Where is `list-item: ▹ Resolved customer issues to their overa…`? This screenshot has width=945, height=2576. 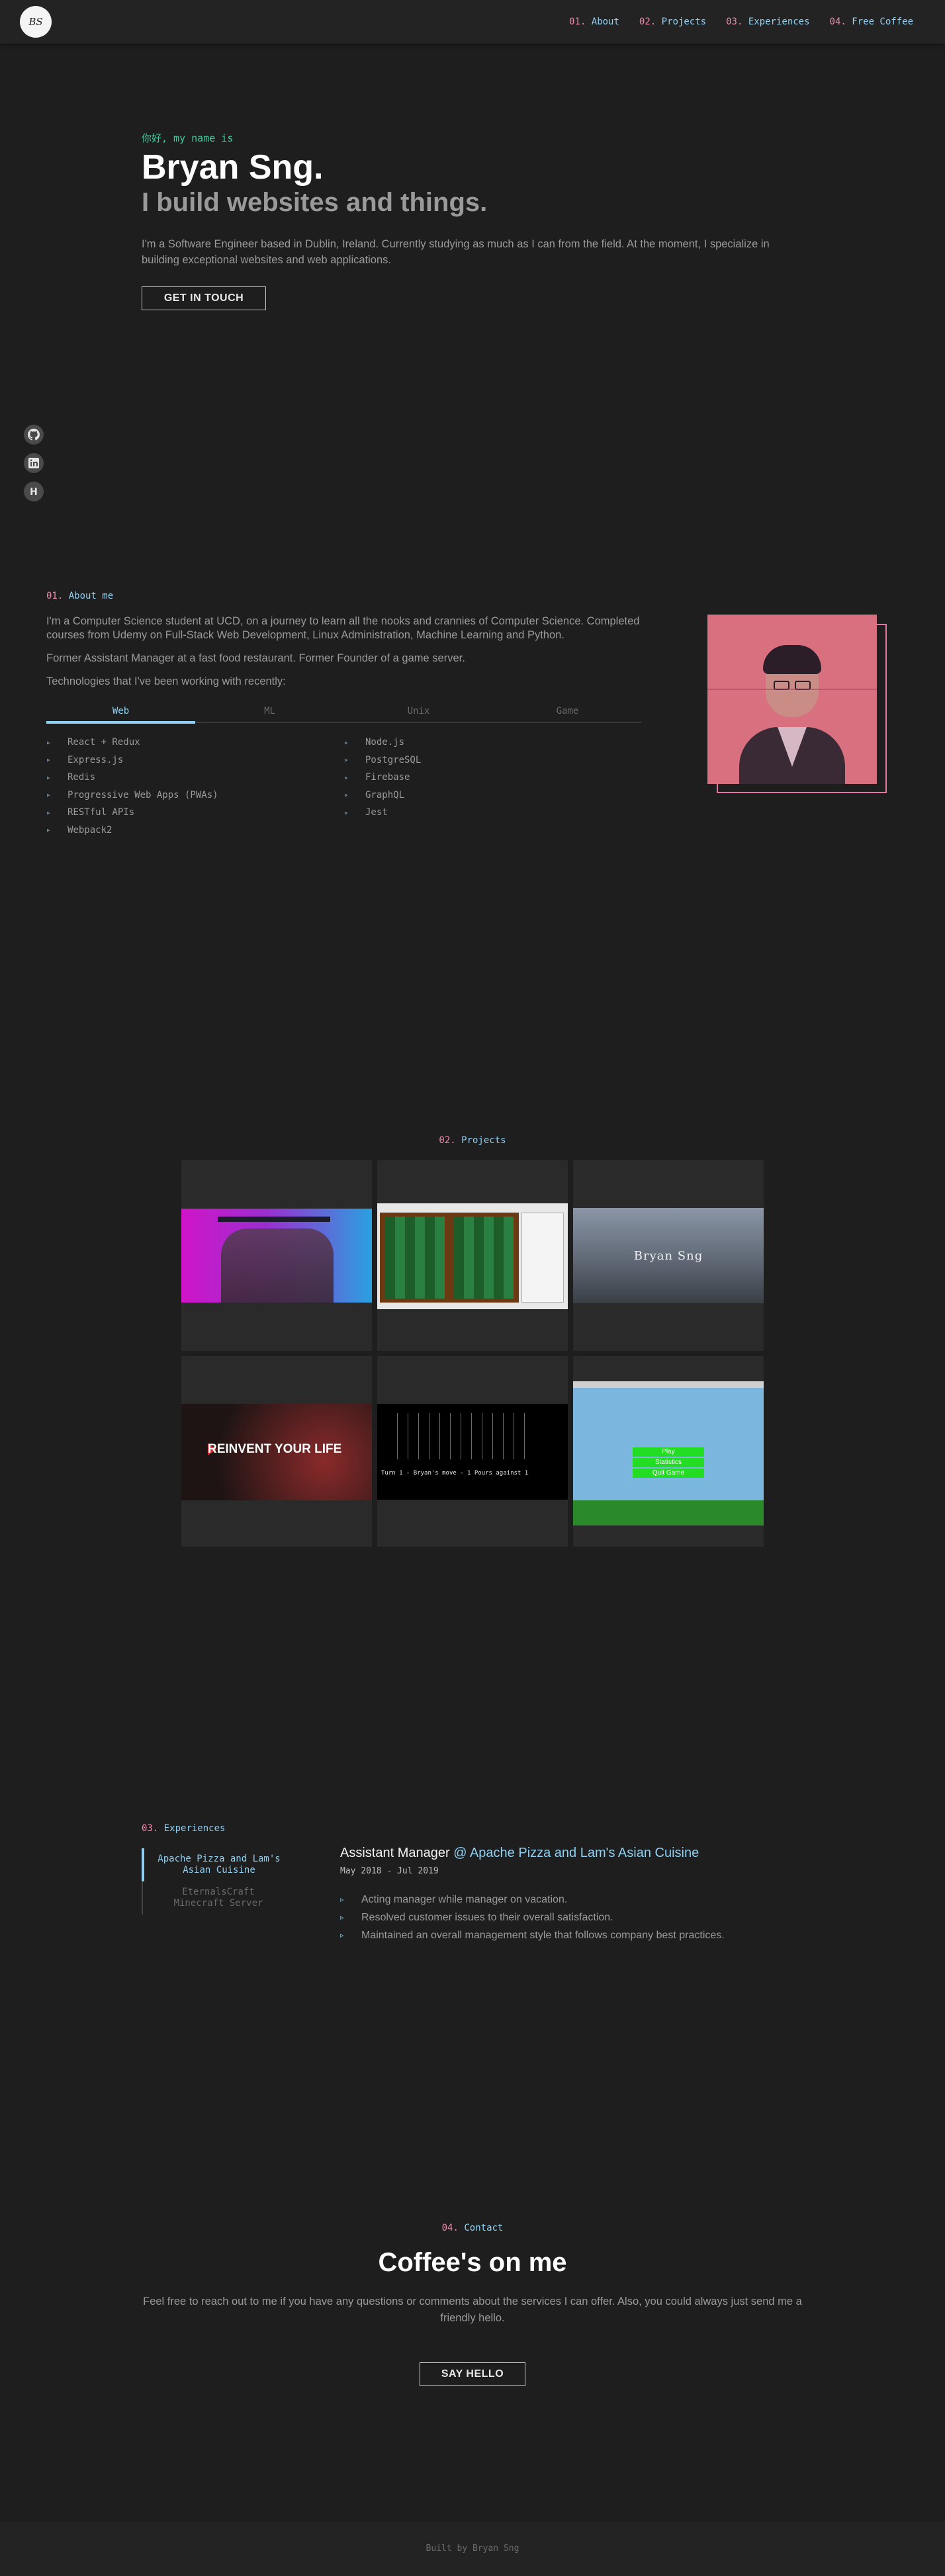
list-item: ▹ Resolved customer issues to their overa… is located at coordinates (476, 1917).